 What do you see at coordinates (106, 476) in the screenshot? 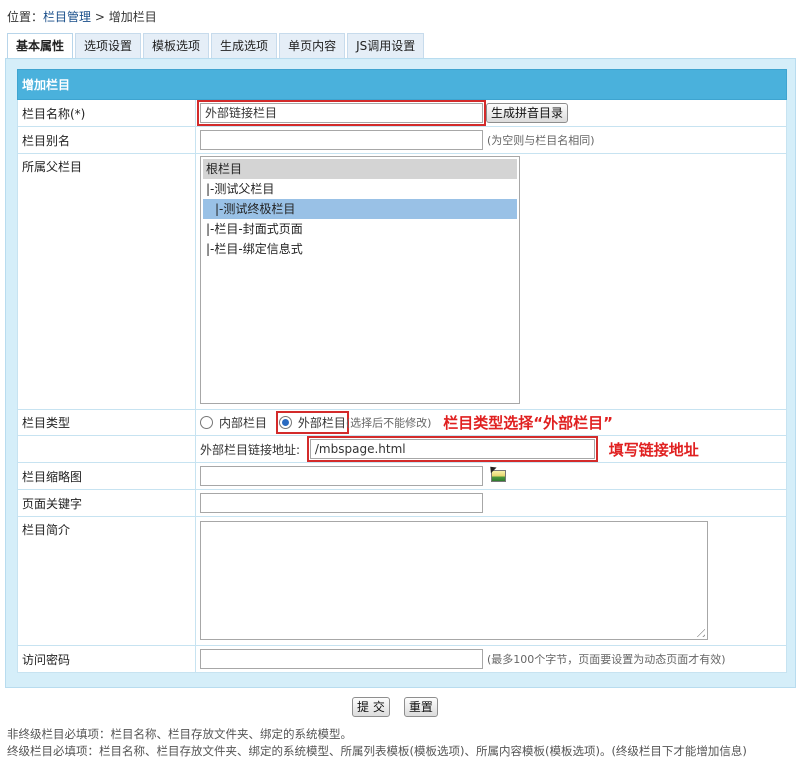
I see `thumbnail-label: 栏目缩略图` at bounding box center [106, 476].